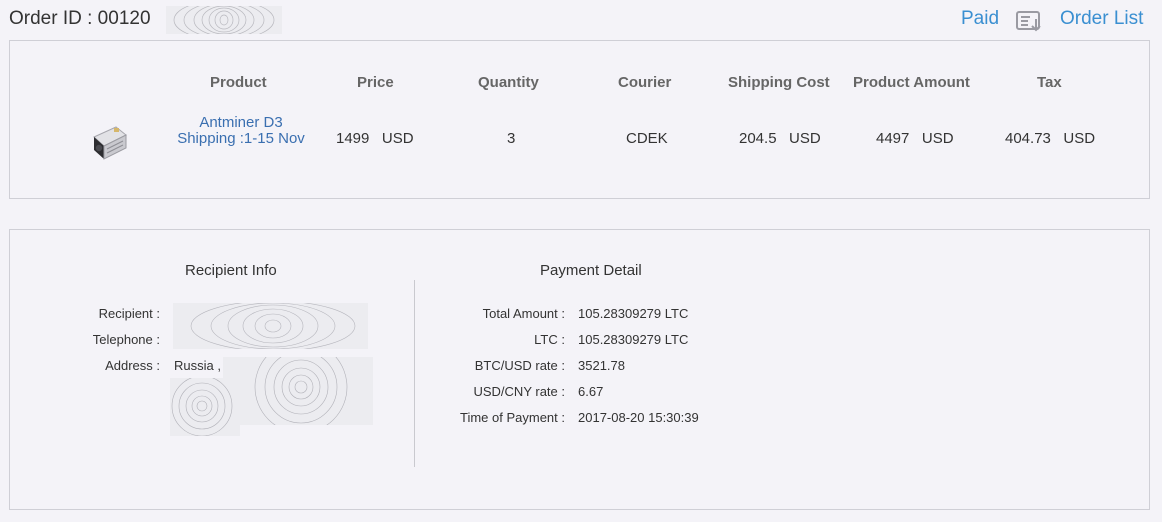 Image resolution: width=1162 pixels, height=522 pixels. Describe the element at coordinates (197, 365) in the screenshot. I see `address-value: Russia ,` at that location.